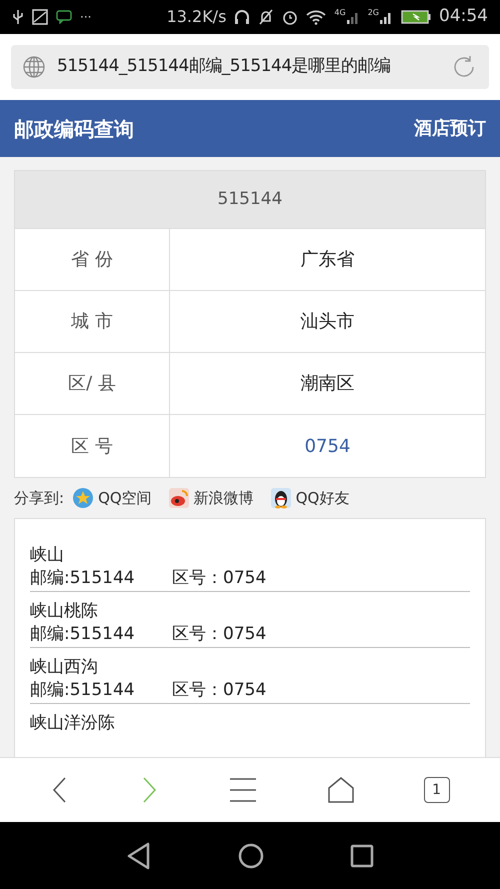 This screenshot has height=889, width=500. I want to click on usb-icon, so click(18, 17).